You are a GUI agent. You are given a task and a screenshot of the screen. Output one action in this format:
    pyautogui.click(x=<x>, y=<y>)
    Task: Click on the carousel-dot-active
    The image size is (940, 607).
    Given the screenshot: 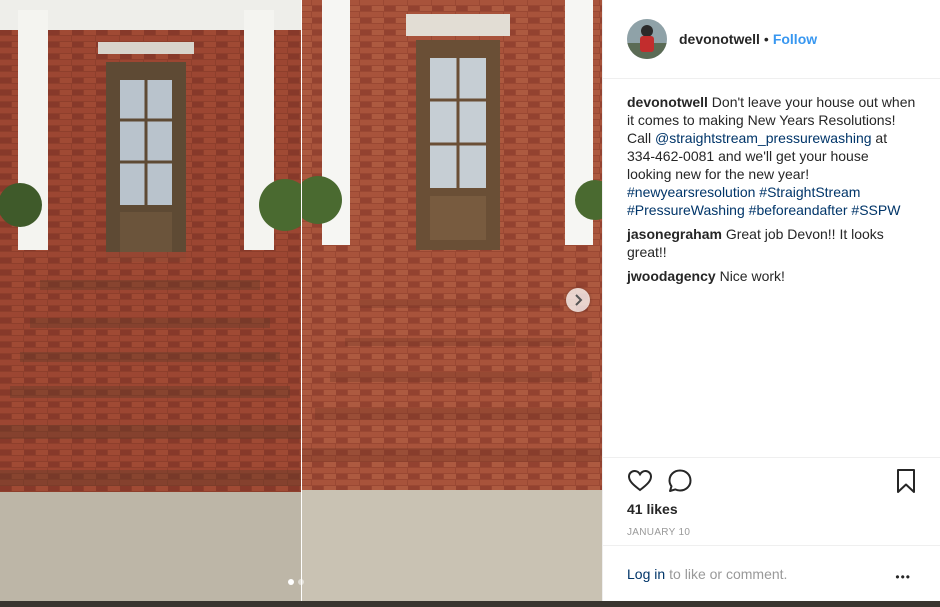 What is the action you would take?
    pyautogui.click(x=291, y=582)
    